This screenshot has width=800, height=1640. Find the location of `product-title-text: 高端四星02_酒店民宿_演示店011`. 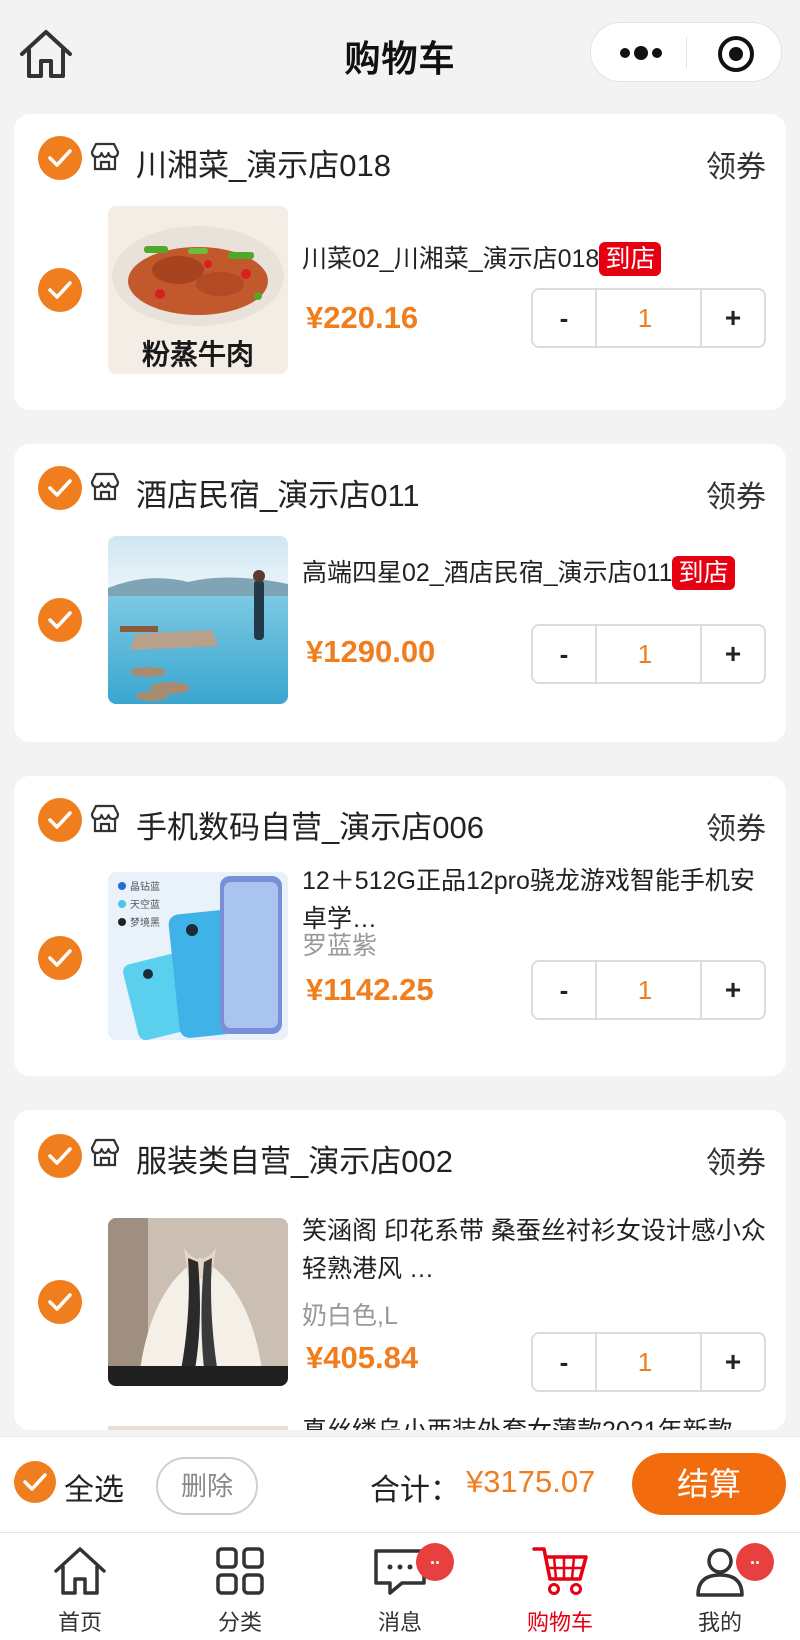

product-title-text: 高端四星02_酒店民宿_演示店011 is located at coordinates (487, 573).